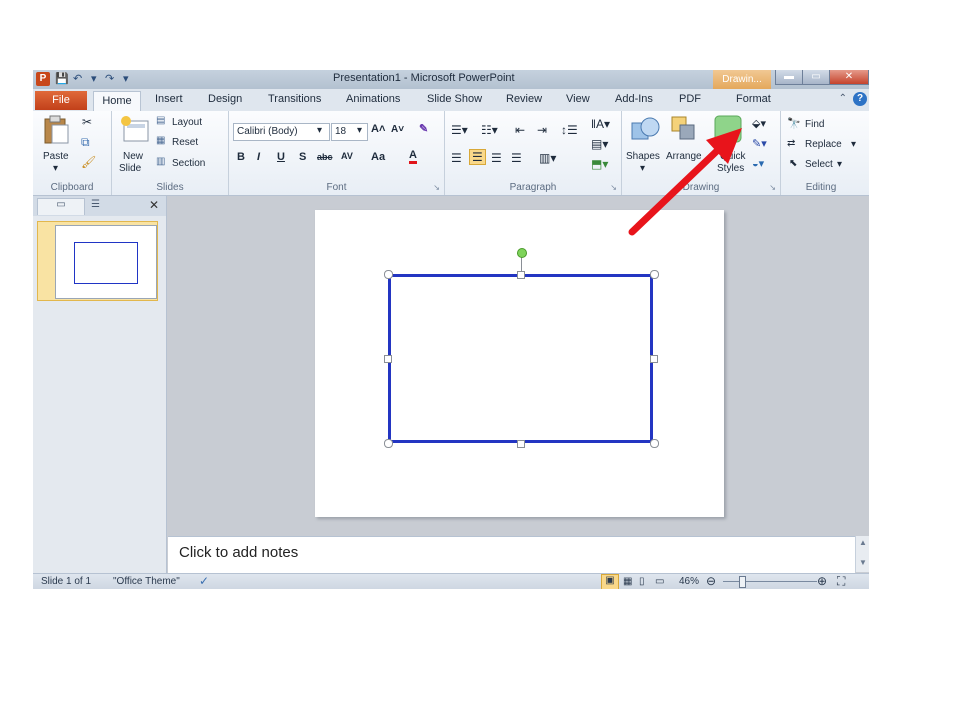 The image size is (960, 720). Describe the element at coordinates (520, 130) in the screenshot. I see `decrease-indent-icon: ⇤` at that location.